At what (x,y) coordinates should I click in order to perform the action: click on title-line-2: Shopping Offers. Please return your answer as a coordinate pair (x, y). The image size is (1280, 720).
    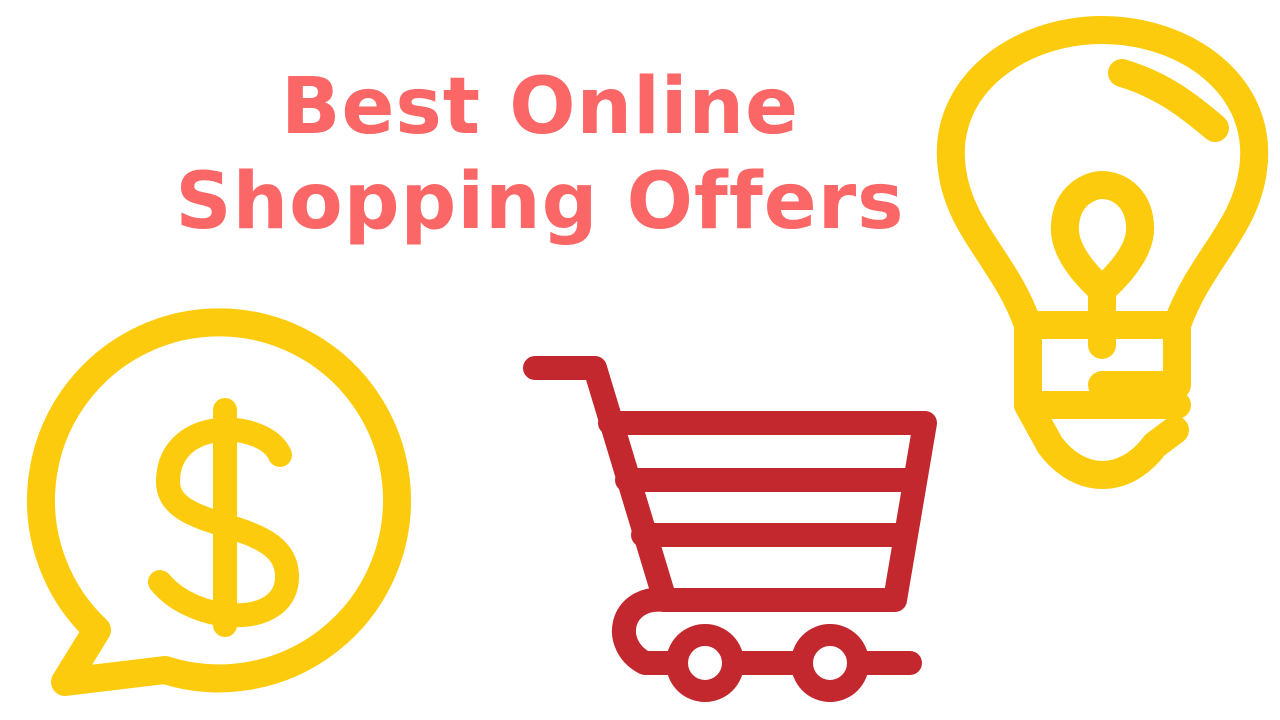
    Looking at the image, I should click on (540, 202).